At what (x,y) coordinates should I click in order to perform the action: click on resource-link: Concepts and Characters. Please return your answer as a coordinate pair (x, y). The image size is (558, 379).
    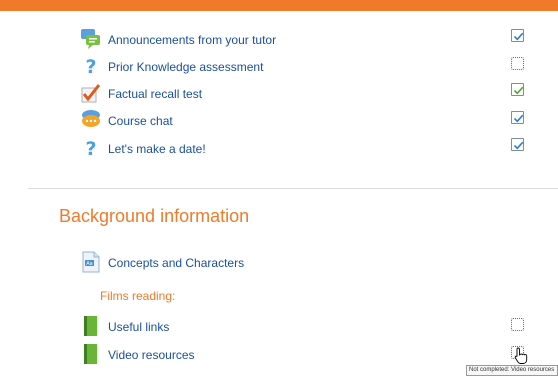
    Looking at the image, I should click on (176, 263).